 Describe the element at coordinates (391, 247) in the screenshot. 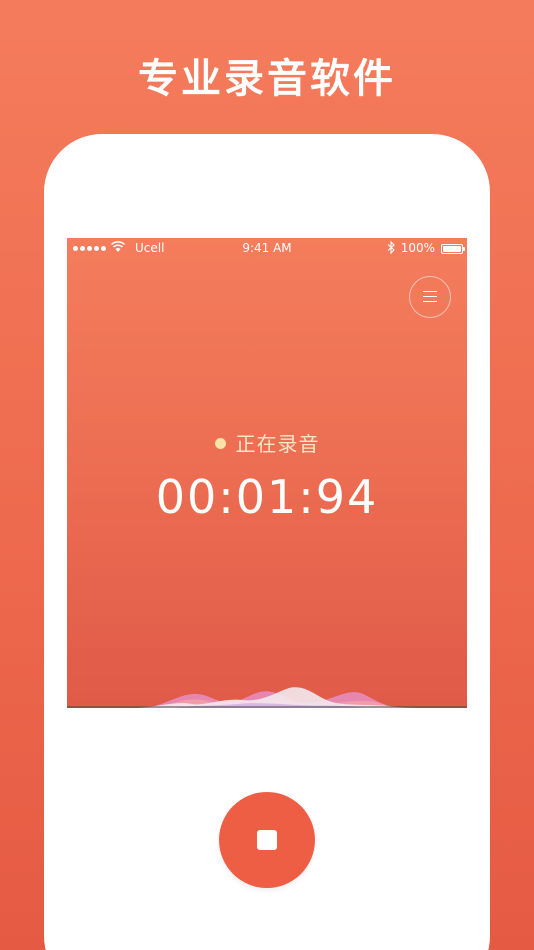

I see `bluetooth-icon` at that location.